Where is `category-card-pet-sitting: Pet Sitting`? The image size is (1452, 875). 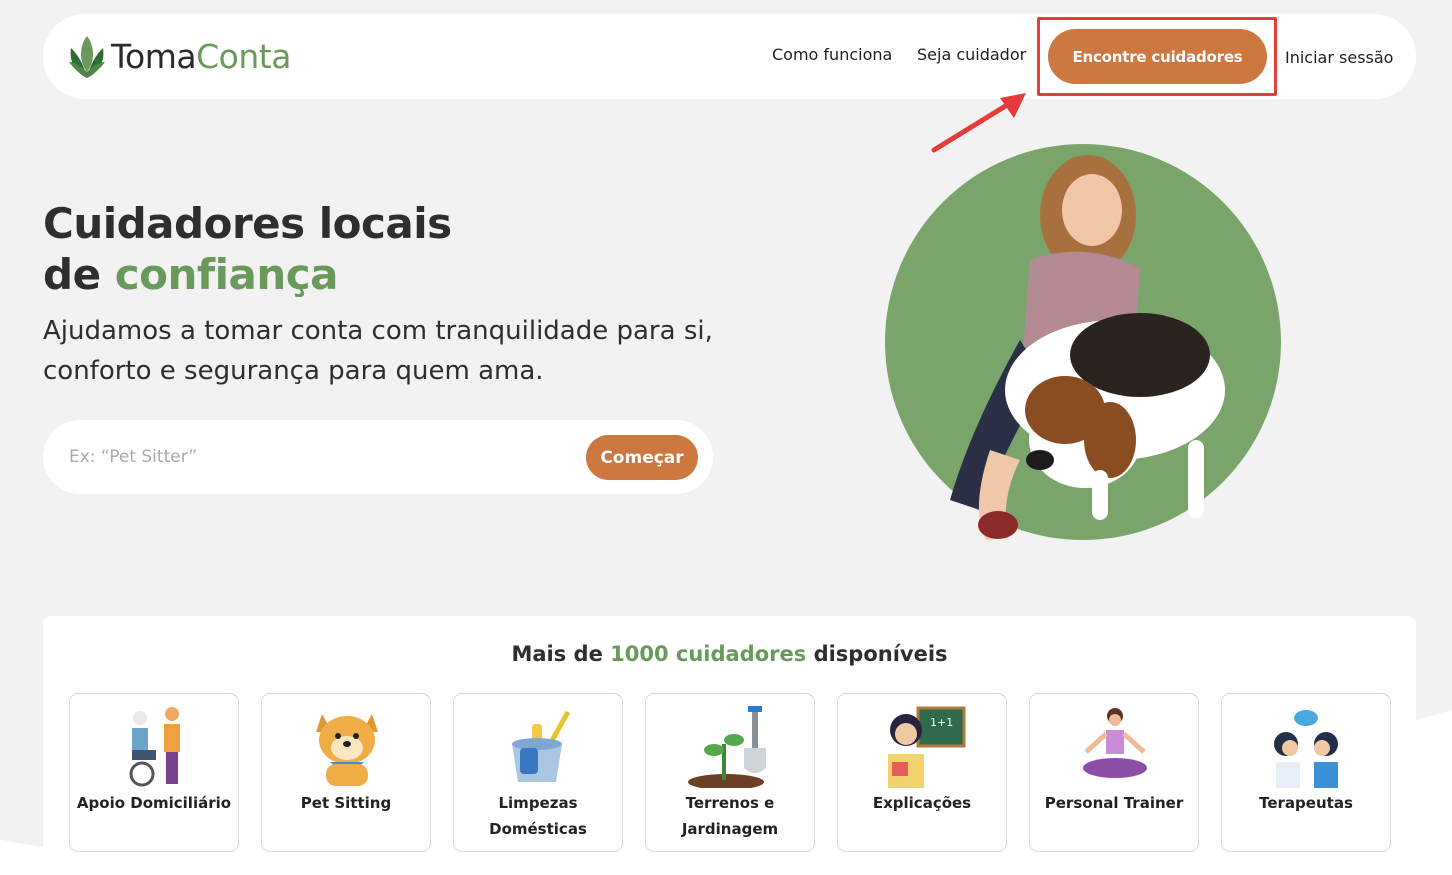 category-card-pet-sitting: Pet Sitting is located at coordinates (346, 772).